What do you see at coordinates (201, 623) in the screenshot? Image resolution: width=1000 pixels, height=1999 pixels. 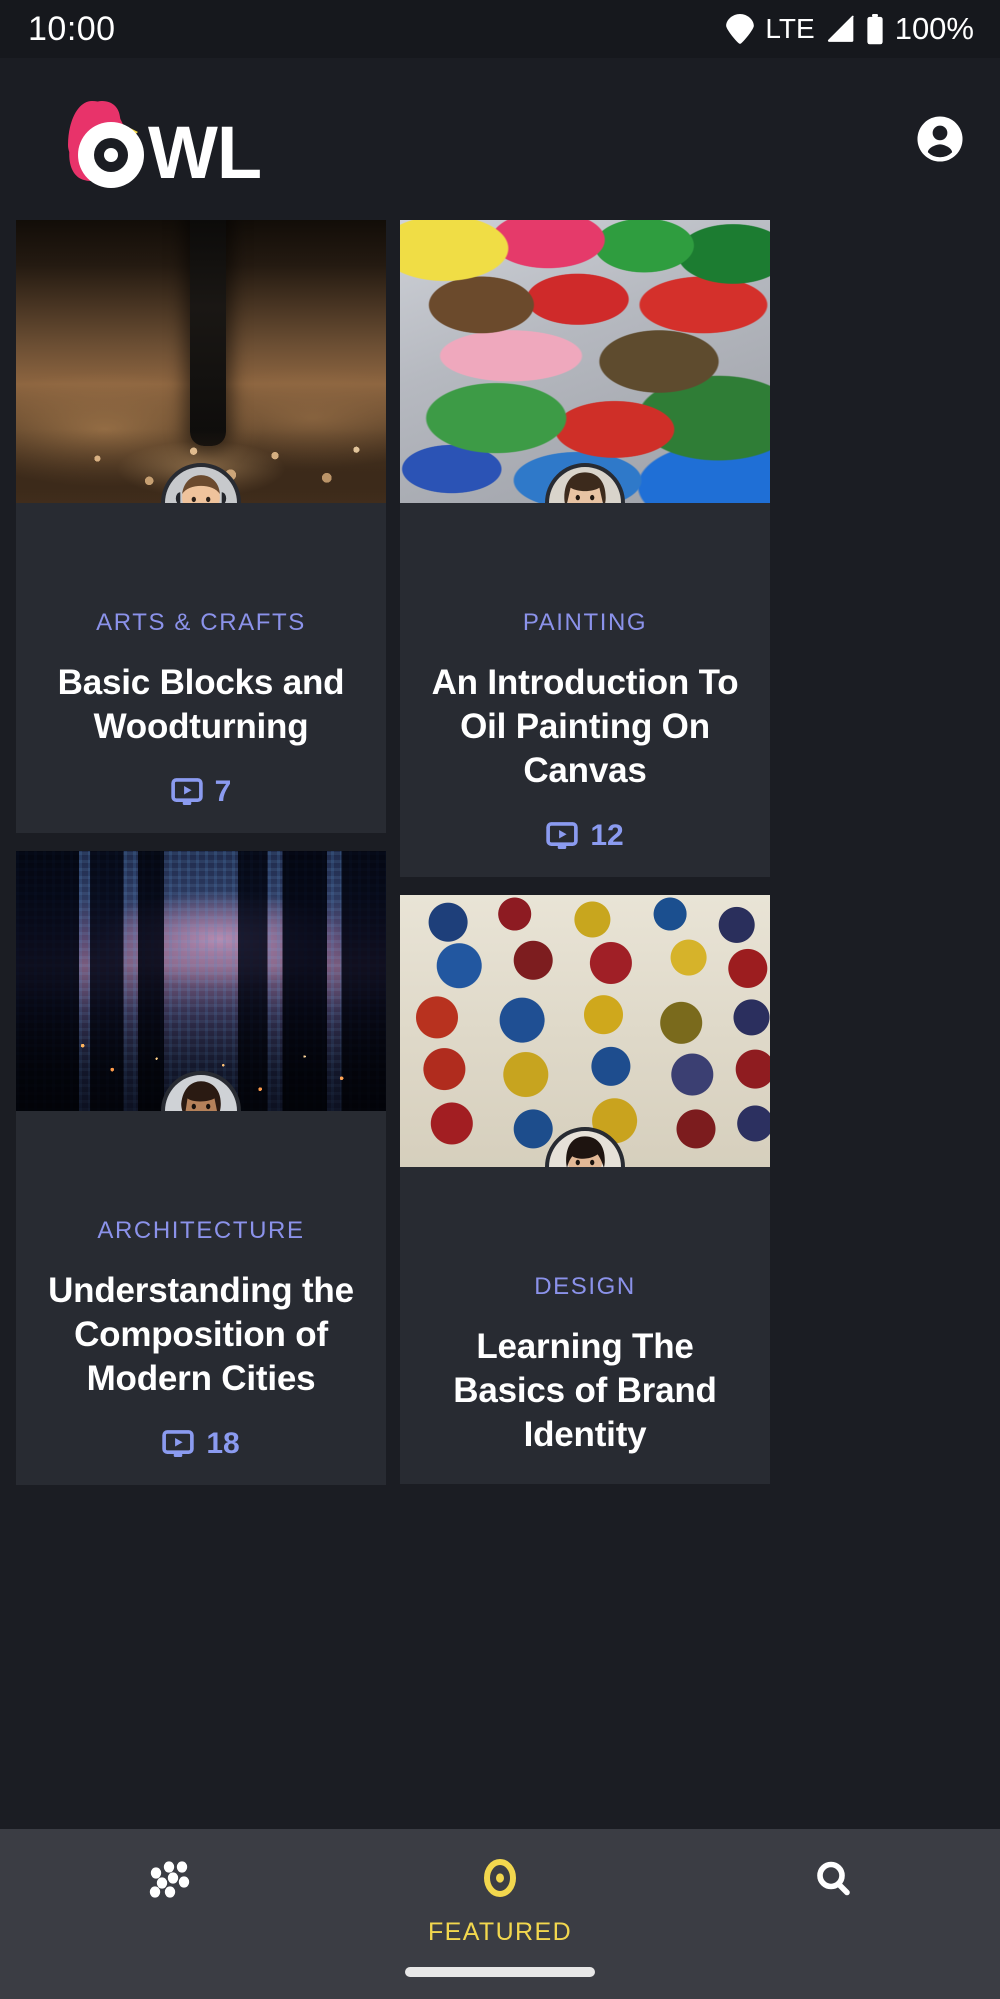 I see `course-category: ARTS & CRAFTS` at bounding box center [201, 623].